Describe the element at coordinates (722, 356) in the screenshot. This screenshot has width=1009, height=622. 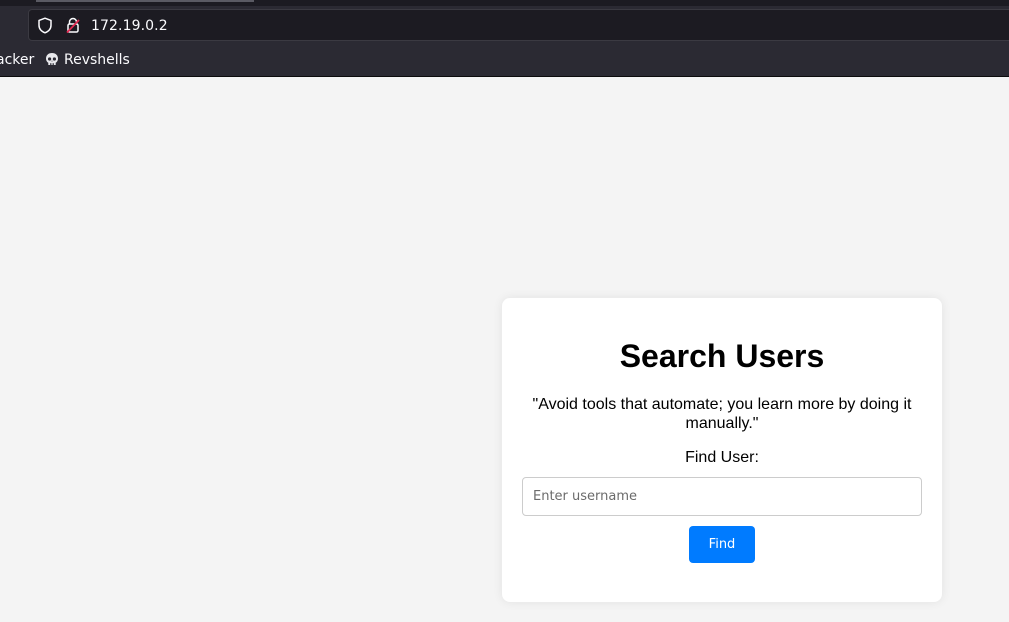
I see `page-title: Search Users` at that location.